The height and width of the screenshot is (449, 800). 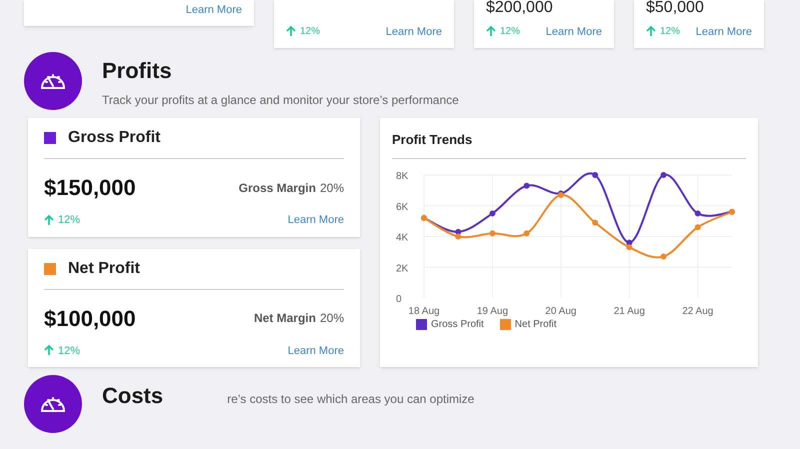 I want to click on axis-label: 8K, so click(x=402, y=176).